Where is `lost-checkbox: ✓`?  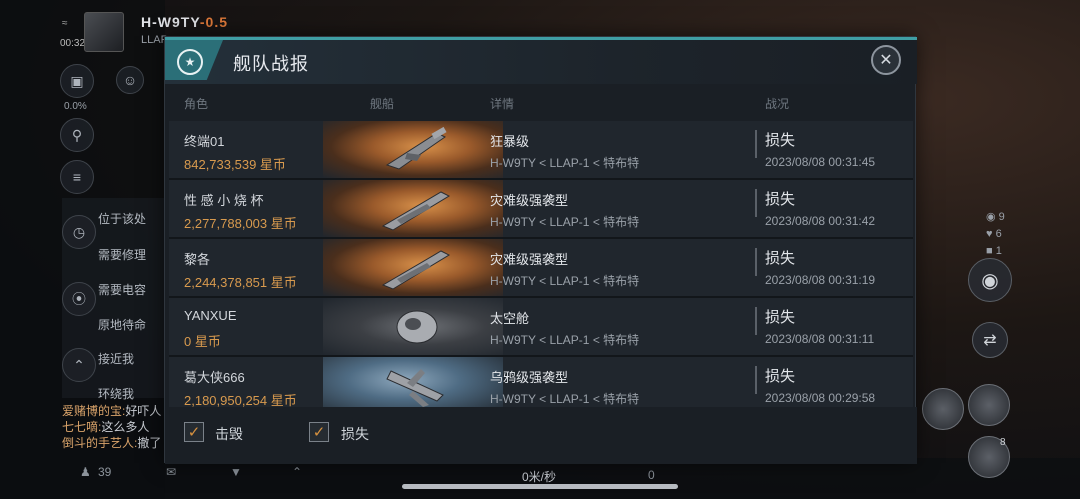
lost-checkbox: ✓ is located at coordinates (319, 432).